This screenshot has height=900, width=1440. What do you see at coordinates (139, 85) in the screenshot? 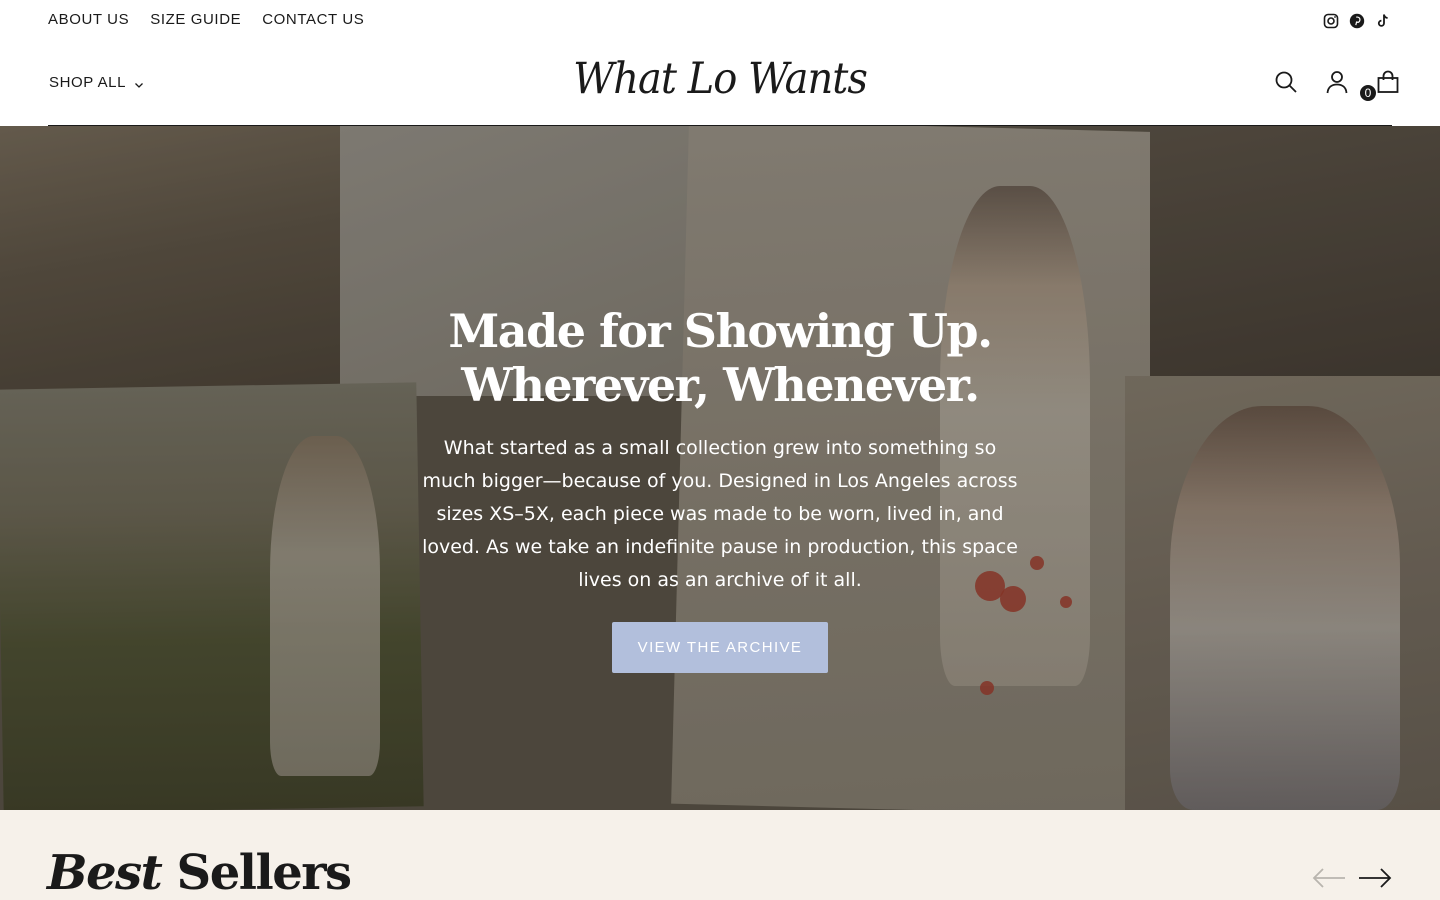
I see `chevron-down-icon` at bounding box center [139, 85].